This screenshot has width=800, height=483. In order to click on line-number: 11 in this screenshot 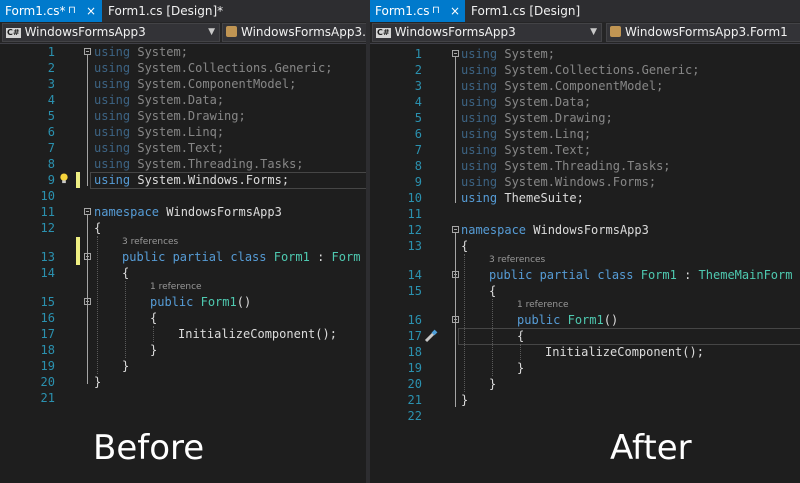, I will do `click(414, 214)`.